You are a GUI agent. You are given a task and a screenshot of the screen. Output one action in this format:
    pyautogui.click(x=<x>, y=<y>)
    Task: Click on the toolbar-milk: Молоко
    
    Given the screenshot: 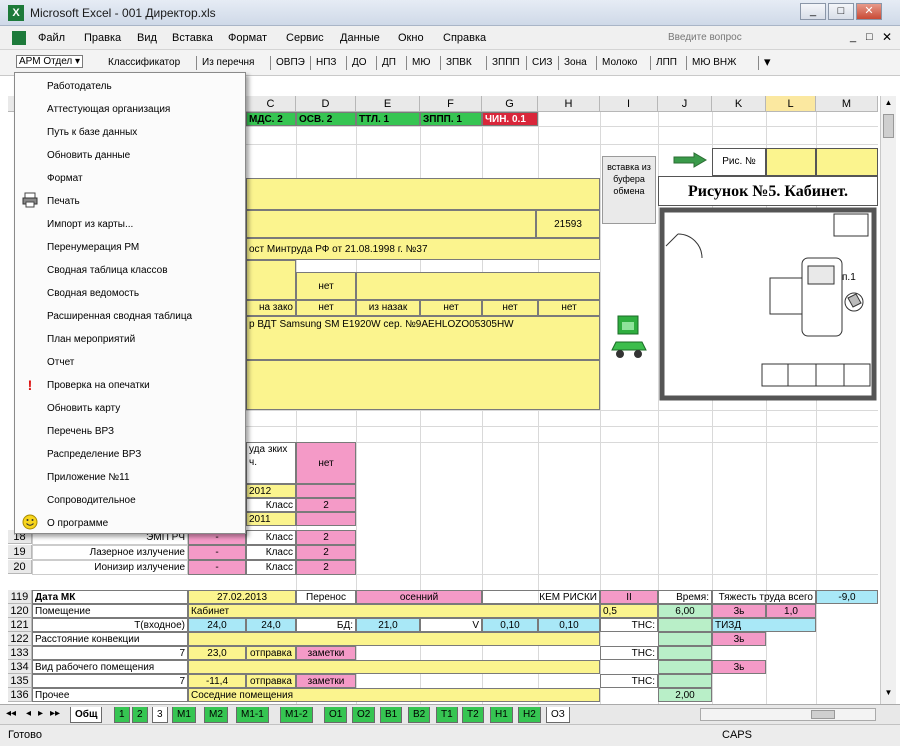 What is the action you would take?
    pyautogui.click(x=619, y=62)
    